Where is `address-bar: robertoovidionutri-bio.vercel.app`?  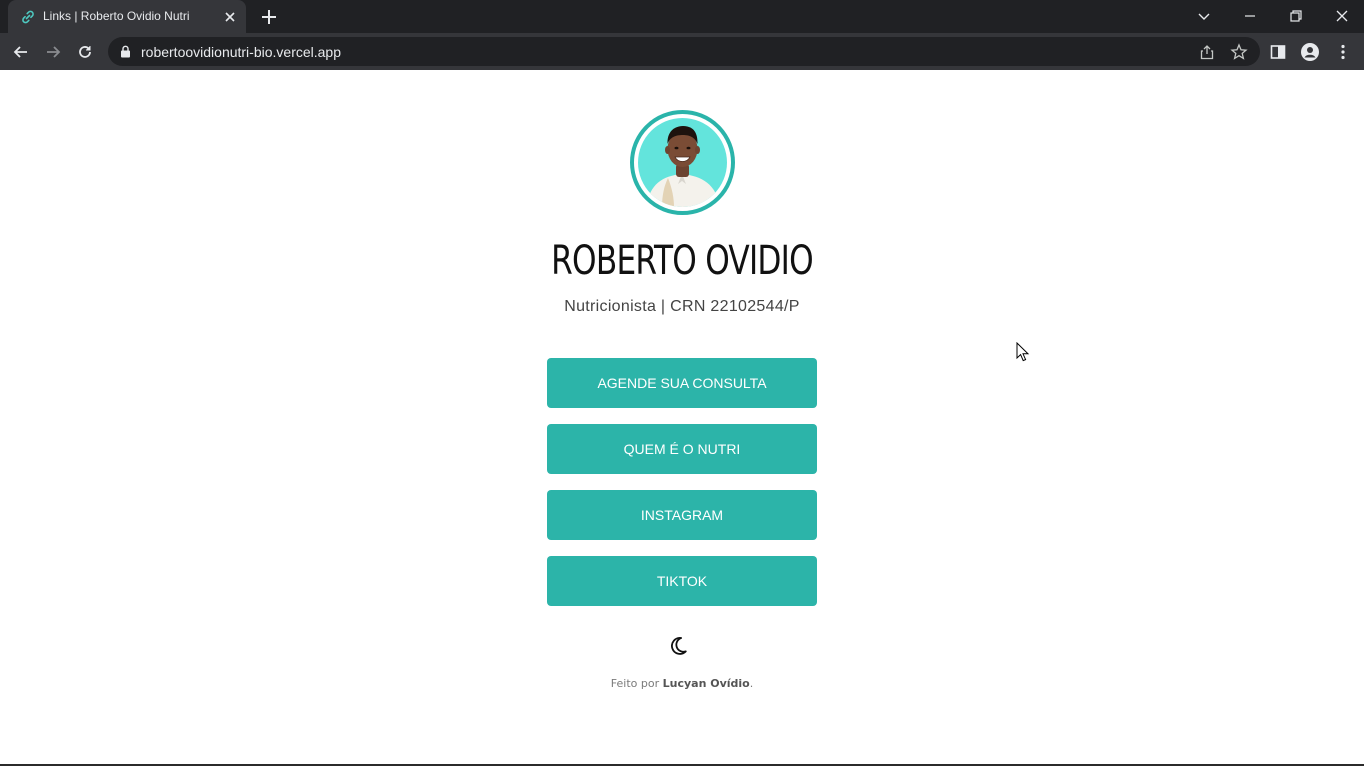 address-bar: robertoovidionutri-bio.vercel.app is located at coordinates (684, 51).